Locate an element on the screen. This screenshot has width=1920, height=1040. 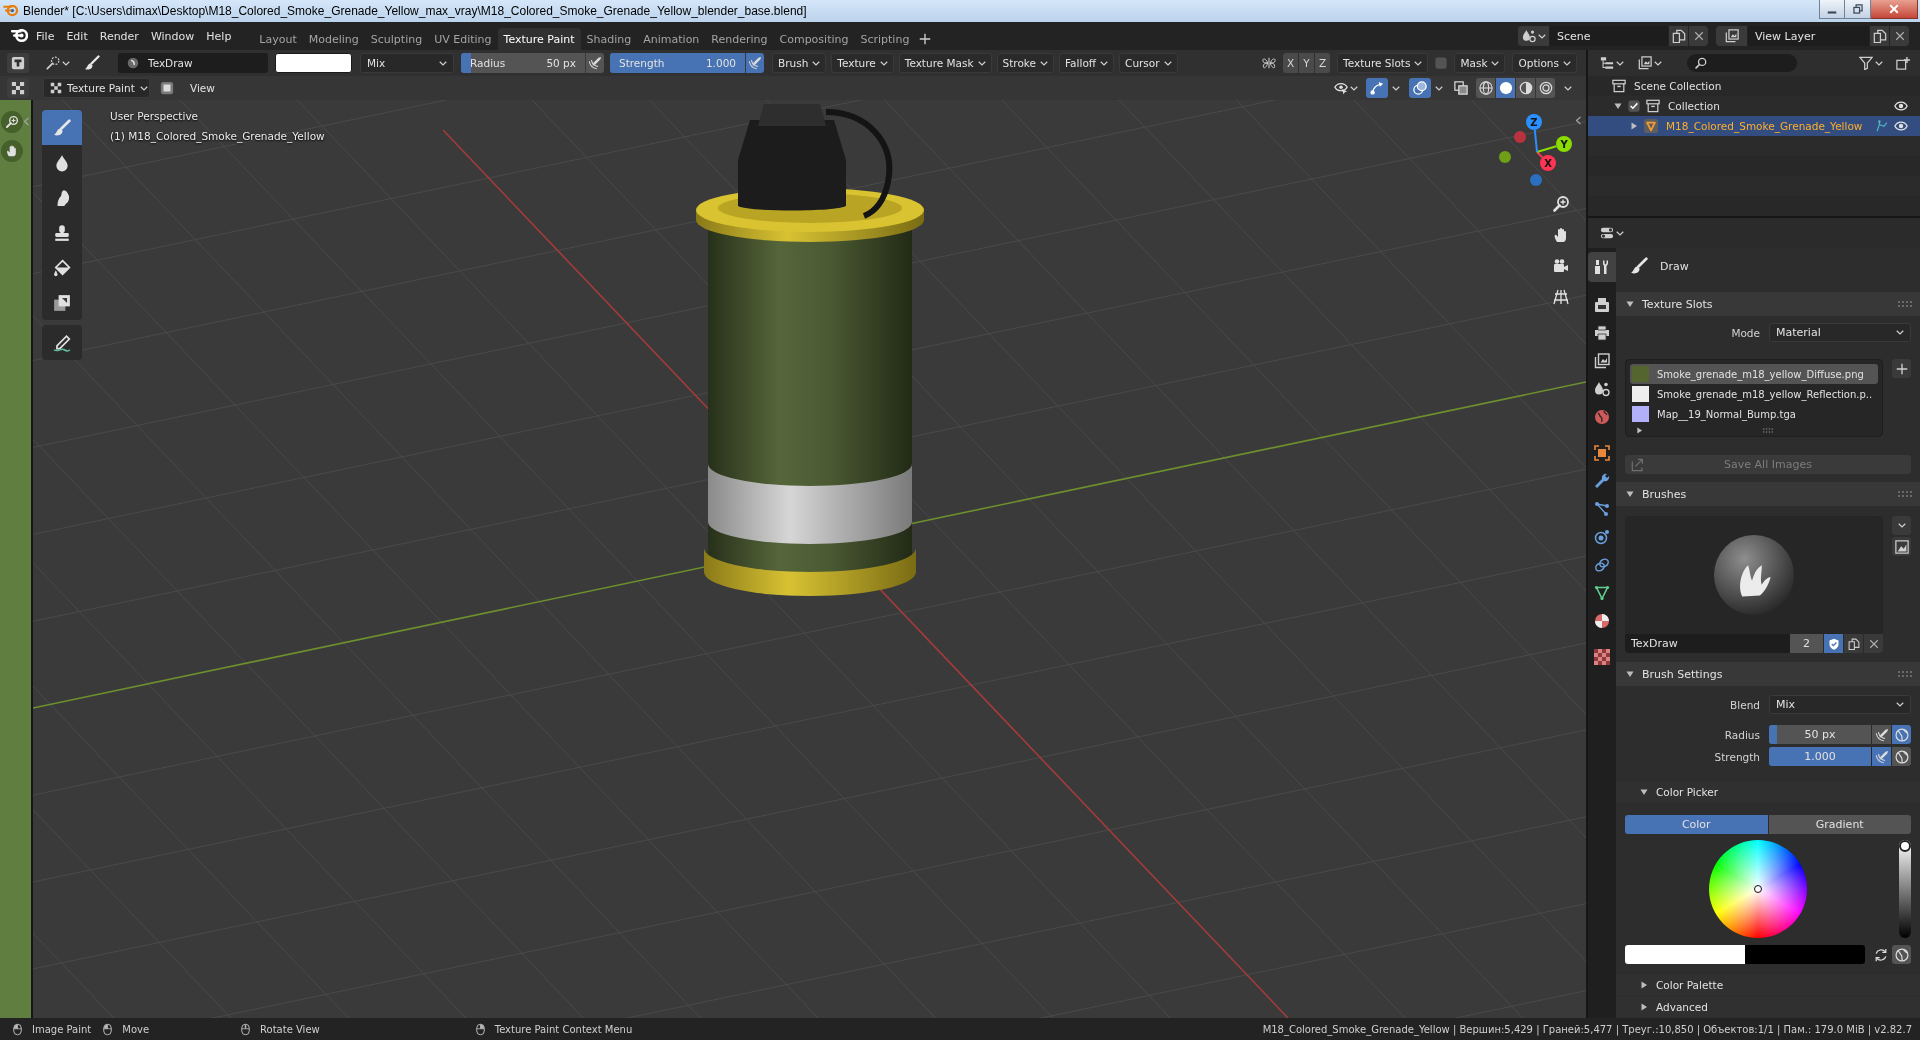
outliner-row: M18_Colored_Smoke_Grenade_Yellow is located at coordinates (1754, 126).